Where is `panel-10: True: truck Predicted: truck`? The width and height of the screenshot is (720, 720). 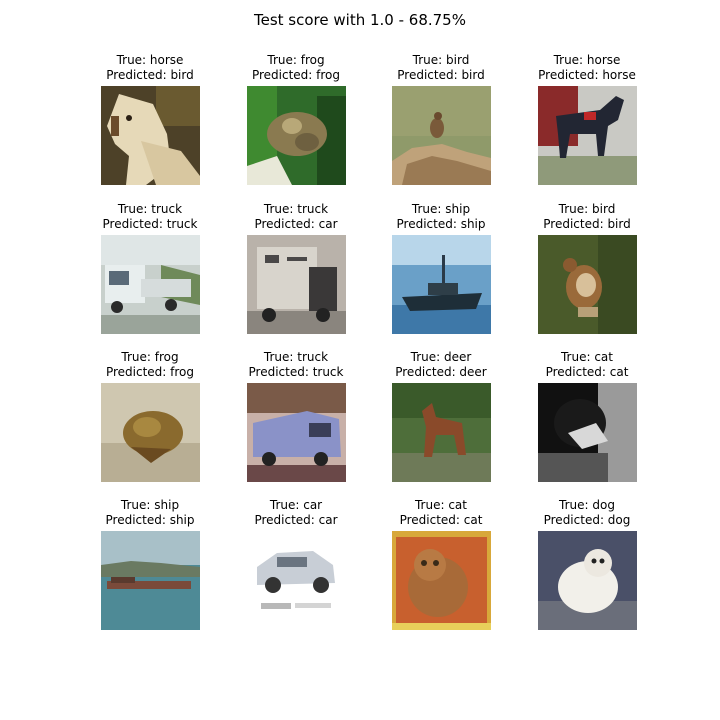
panel-10: True: truck Predicted: truck is located at coordinates (296, 416).